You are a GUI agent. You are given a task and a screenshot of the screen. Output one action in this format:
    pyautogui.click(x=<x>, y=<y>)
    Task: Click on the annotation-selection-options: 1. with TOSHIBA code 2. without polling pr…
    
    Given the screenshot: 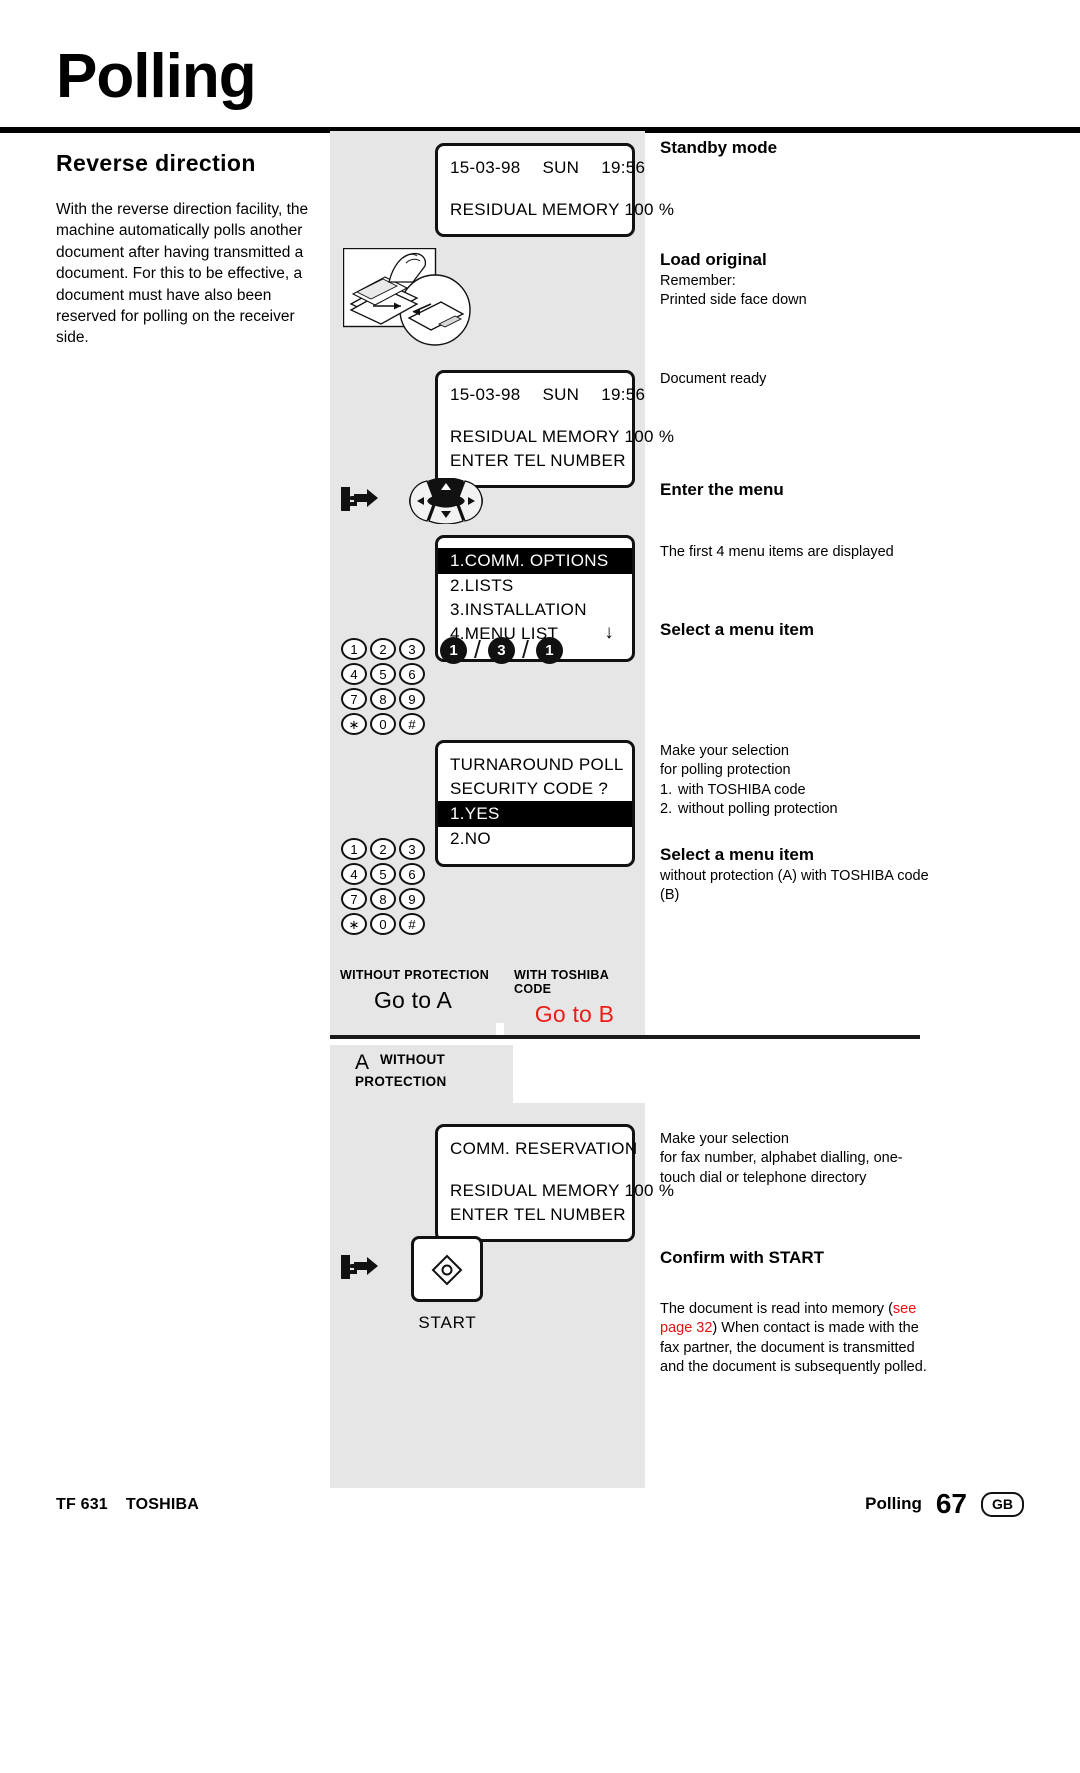 What is the action you would take?
    pyautogui.click(x=795, y=800)
    